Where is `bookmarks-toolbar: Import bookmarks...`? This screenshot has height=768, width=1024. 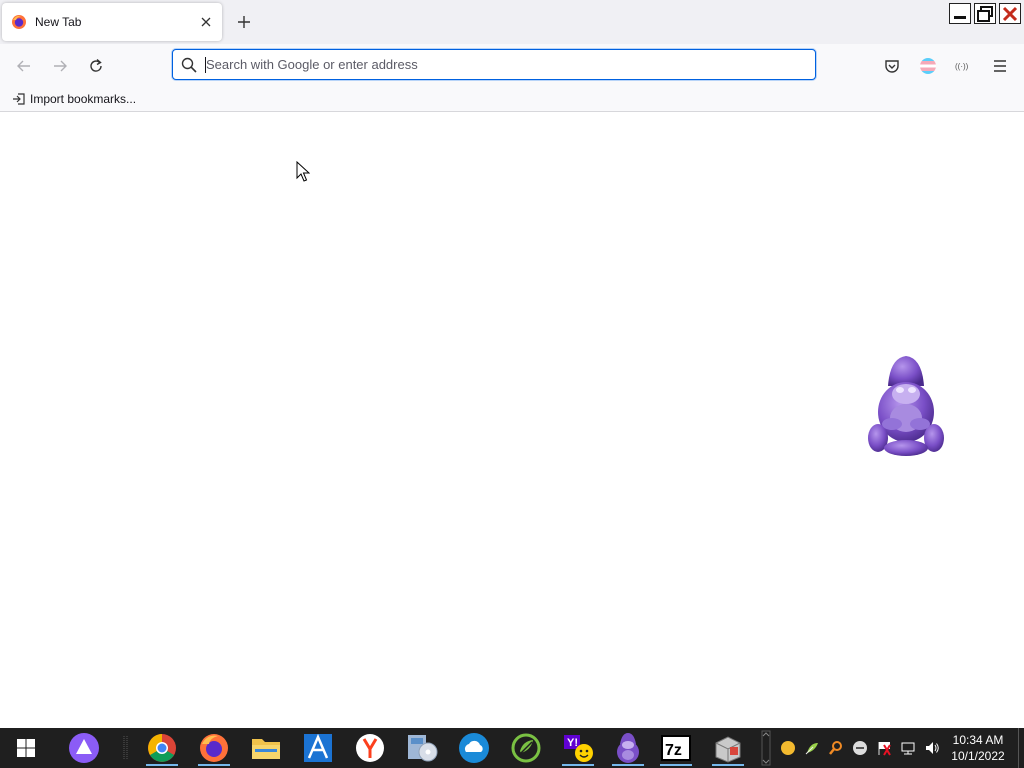 bookmarks-toolbar: Import bookmarks... is located at coordinates (512, 99).